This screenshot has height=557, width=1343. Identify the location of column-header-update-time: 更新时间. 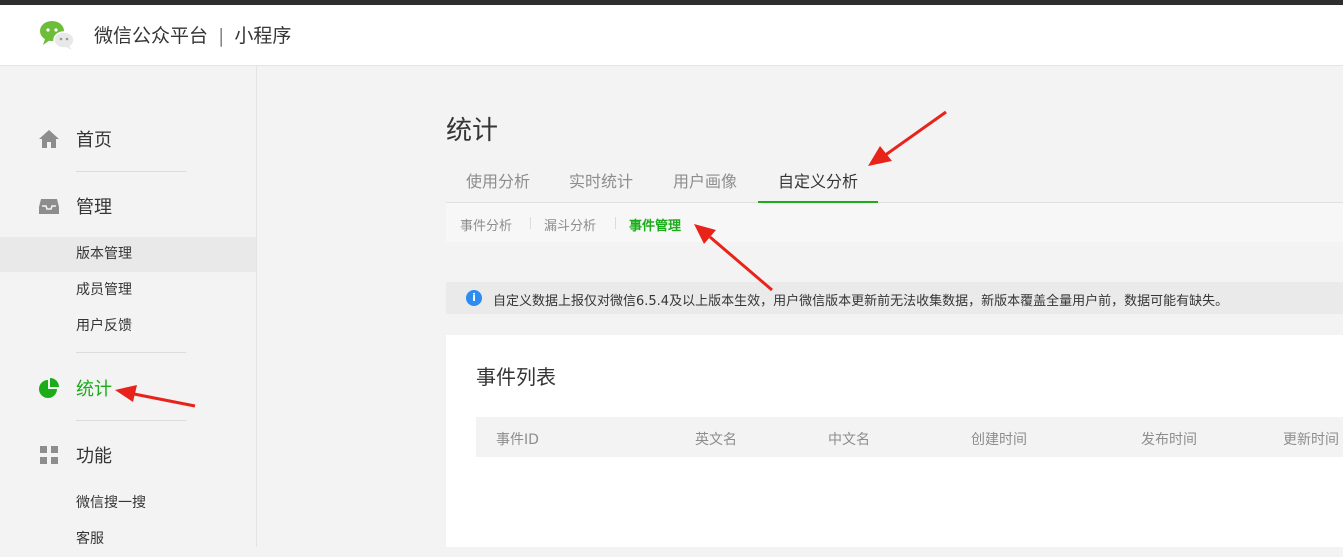
(1311, 440).